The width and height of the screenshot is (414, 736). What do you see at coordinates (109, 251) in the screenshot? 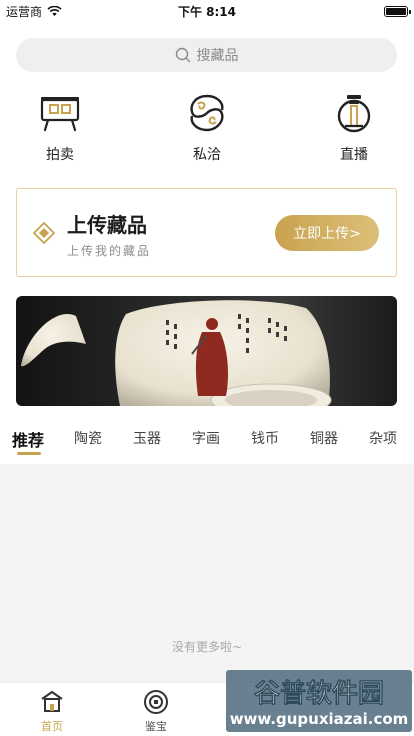
I see `upload-subtitle: 上传我的藏品` at bounding box center [109, 251].